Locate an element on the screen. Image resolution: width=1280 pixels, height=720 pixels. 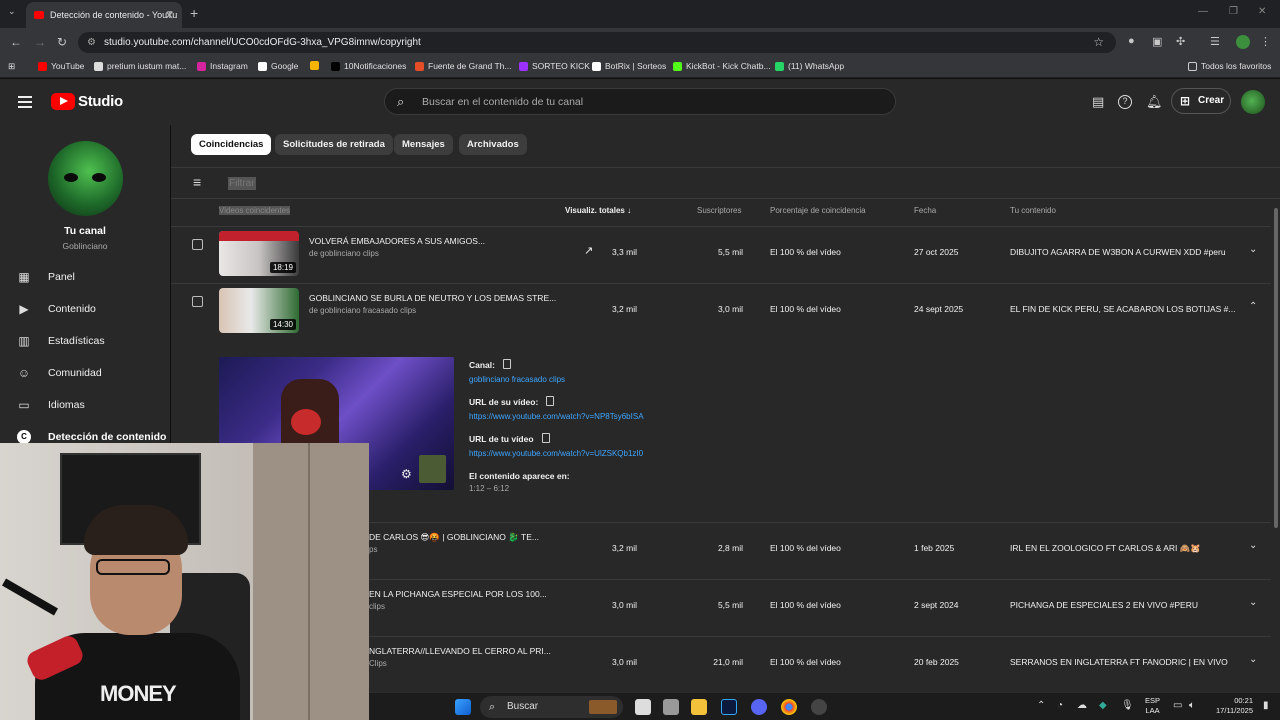
bookmark-item: Google is located at coordinates (278, 66).